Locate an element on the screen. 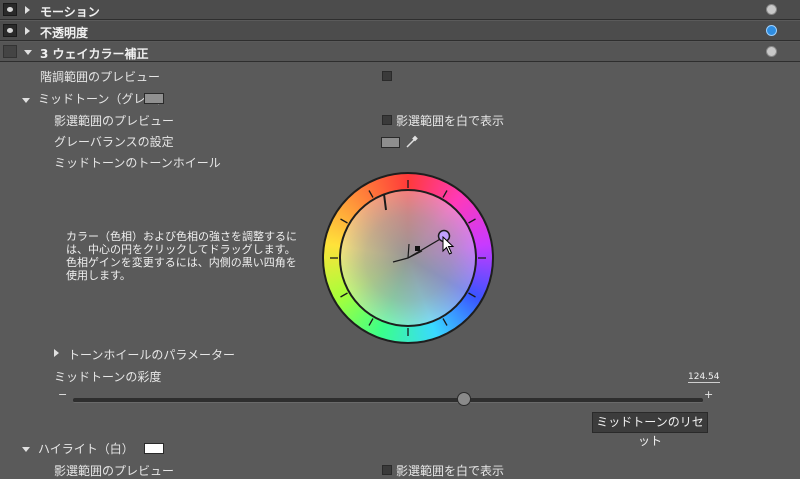 Image resolution: width=800 pixels, height=479 pixels. highlight-mask-preview-label: 影選範囲のプレビュー is located at coordinates (114, 471).